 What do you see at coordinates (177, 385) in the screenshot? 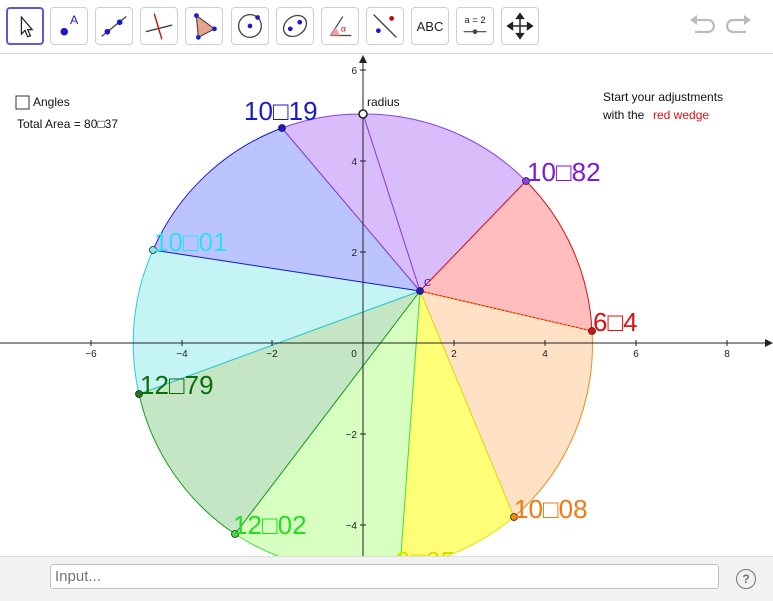
I see `wedge-label-darkgreen: 12□79` at bounding box center [177, 385].